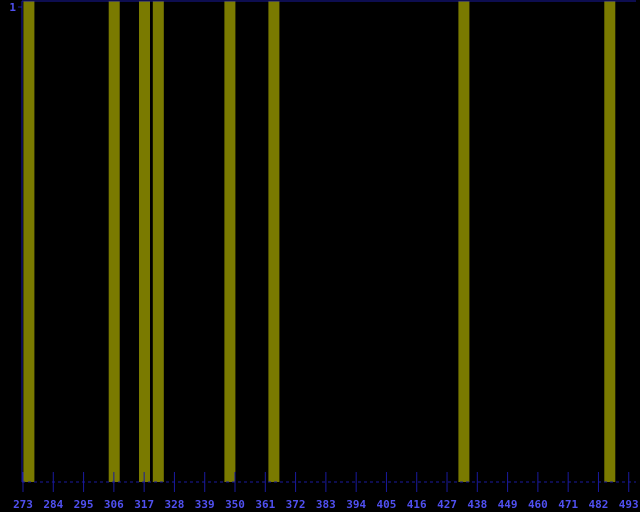  I want to click on x-tick-label-19: 482, so click(599, 504).